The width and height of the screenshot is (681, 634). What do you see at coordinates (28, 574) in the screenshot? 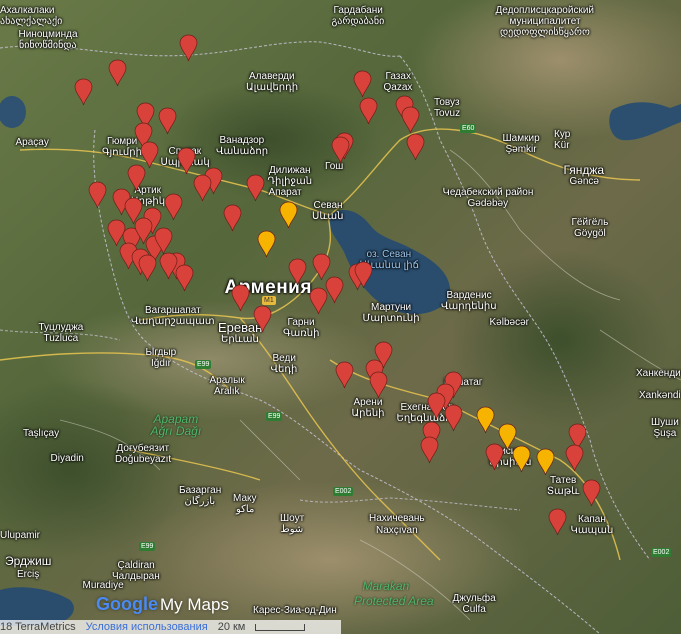
I see `place-label: Erciş` at bounding box center [28, 574].